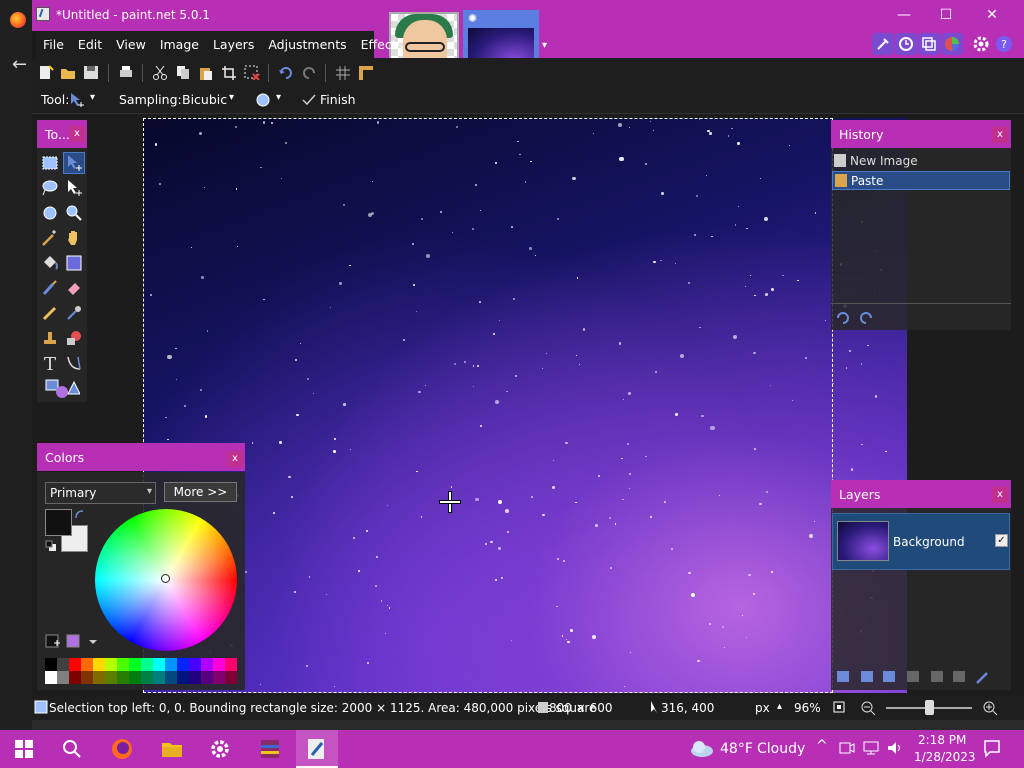 This screenshot has height=768, width=1024. Describe the element at coordinates (781, 749) in the screenshot. I see `weather-text: Cloudy` at that location.